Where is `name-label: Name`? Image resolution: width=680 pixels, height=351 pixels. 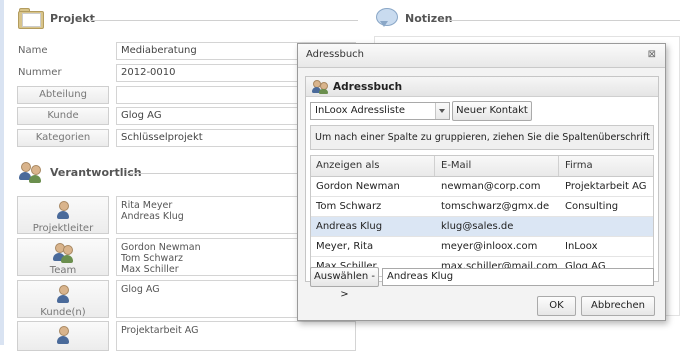
name-label: Name is located at coordinates (33, 50).